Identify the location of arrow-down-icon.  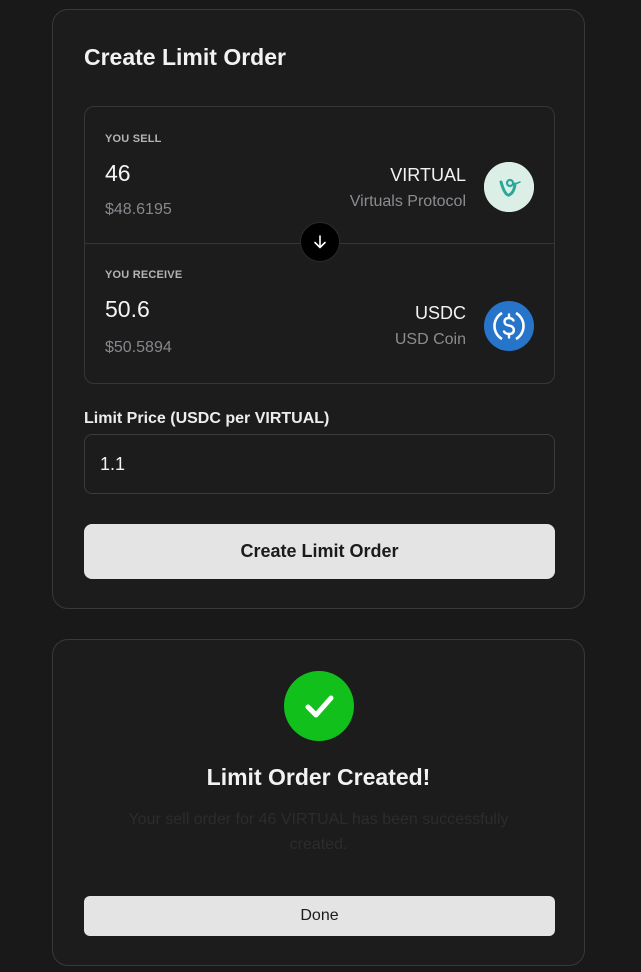
(320, 242).